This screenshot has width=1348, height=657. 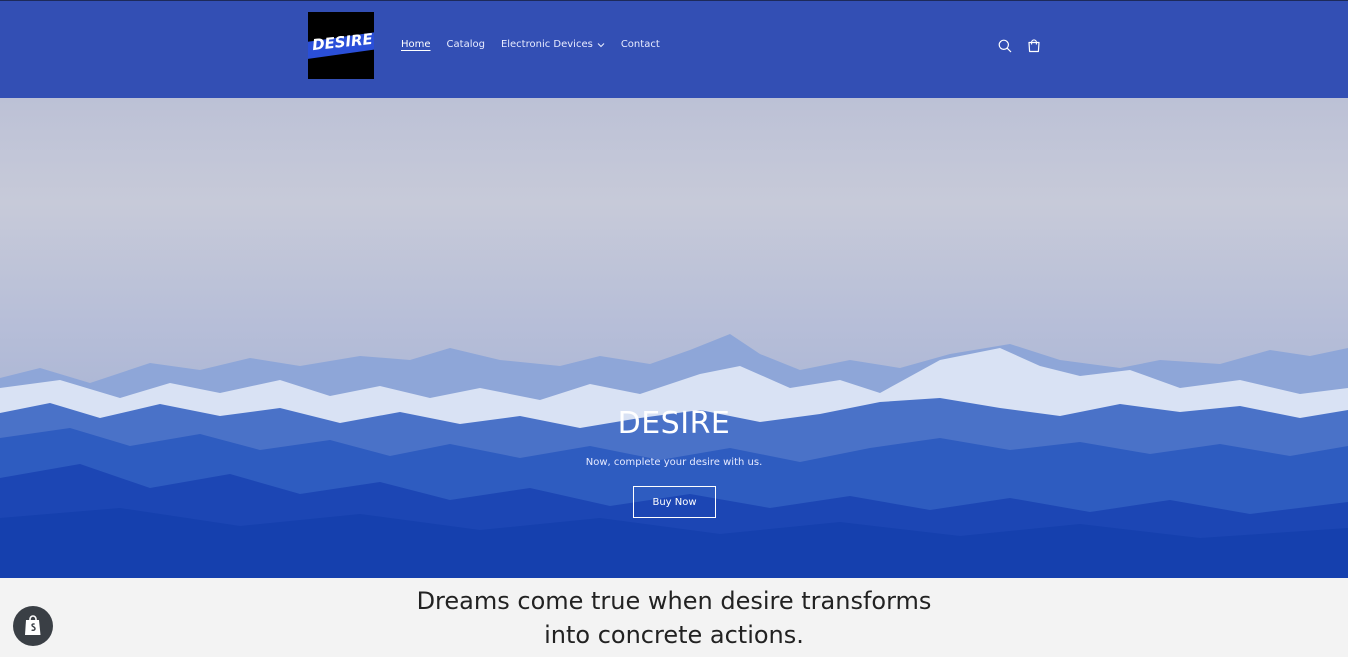 I want to click on hero-title: DESIRE, so click(x=674, y=423).